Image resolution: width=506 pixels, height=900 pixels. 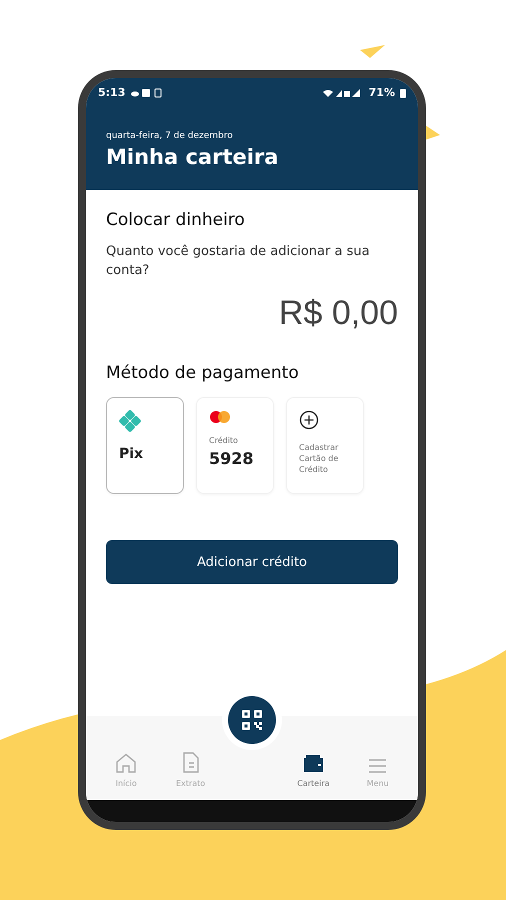 What do you see at coordinates (112, 92) in the screenshot?
I see `status-time: 5:13` at bounding box center [112, 92].